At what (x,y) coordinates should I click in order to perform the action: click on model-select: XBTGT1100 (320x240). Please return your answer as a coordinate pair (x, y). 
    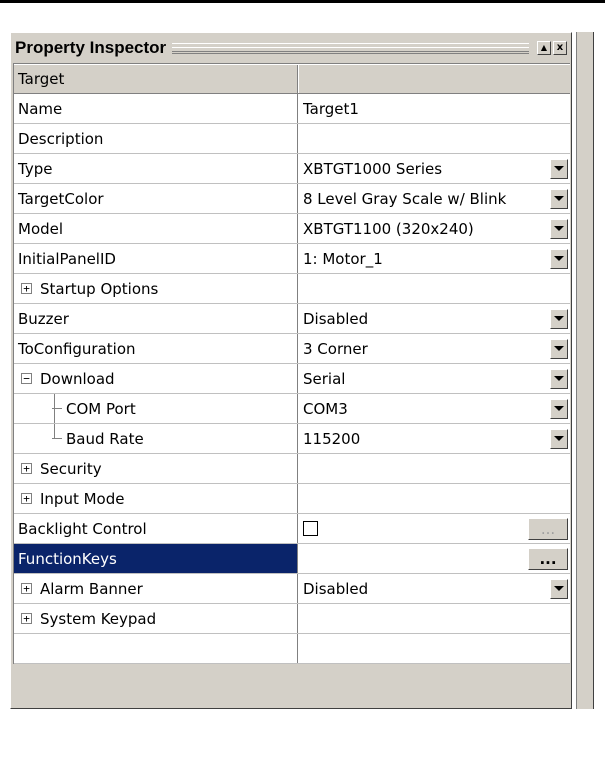
    Looking at the image, I should click on (434, 228).